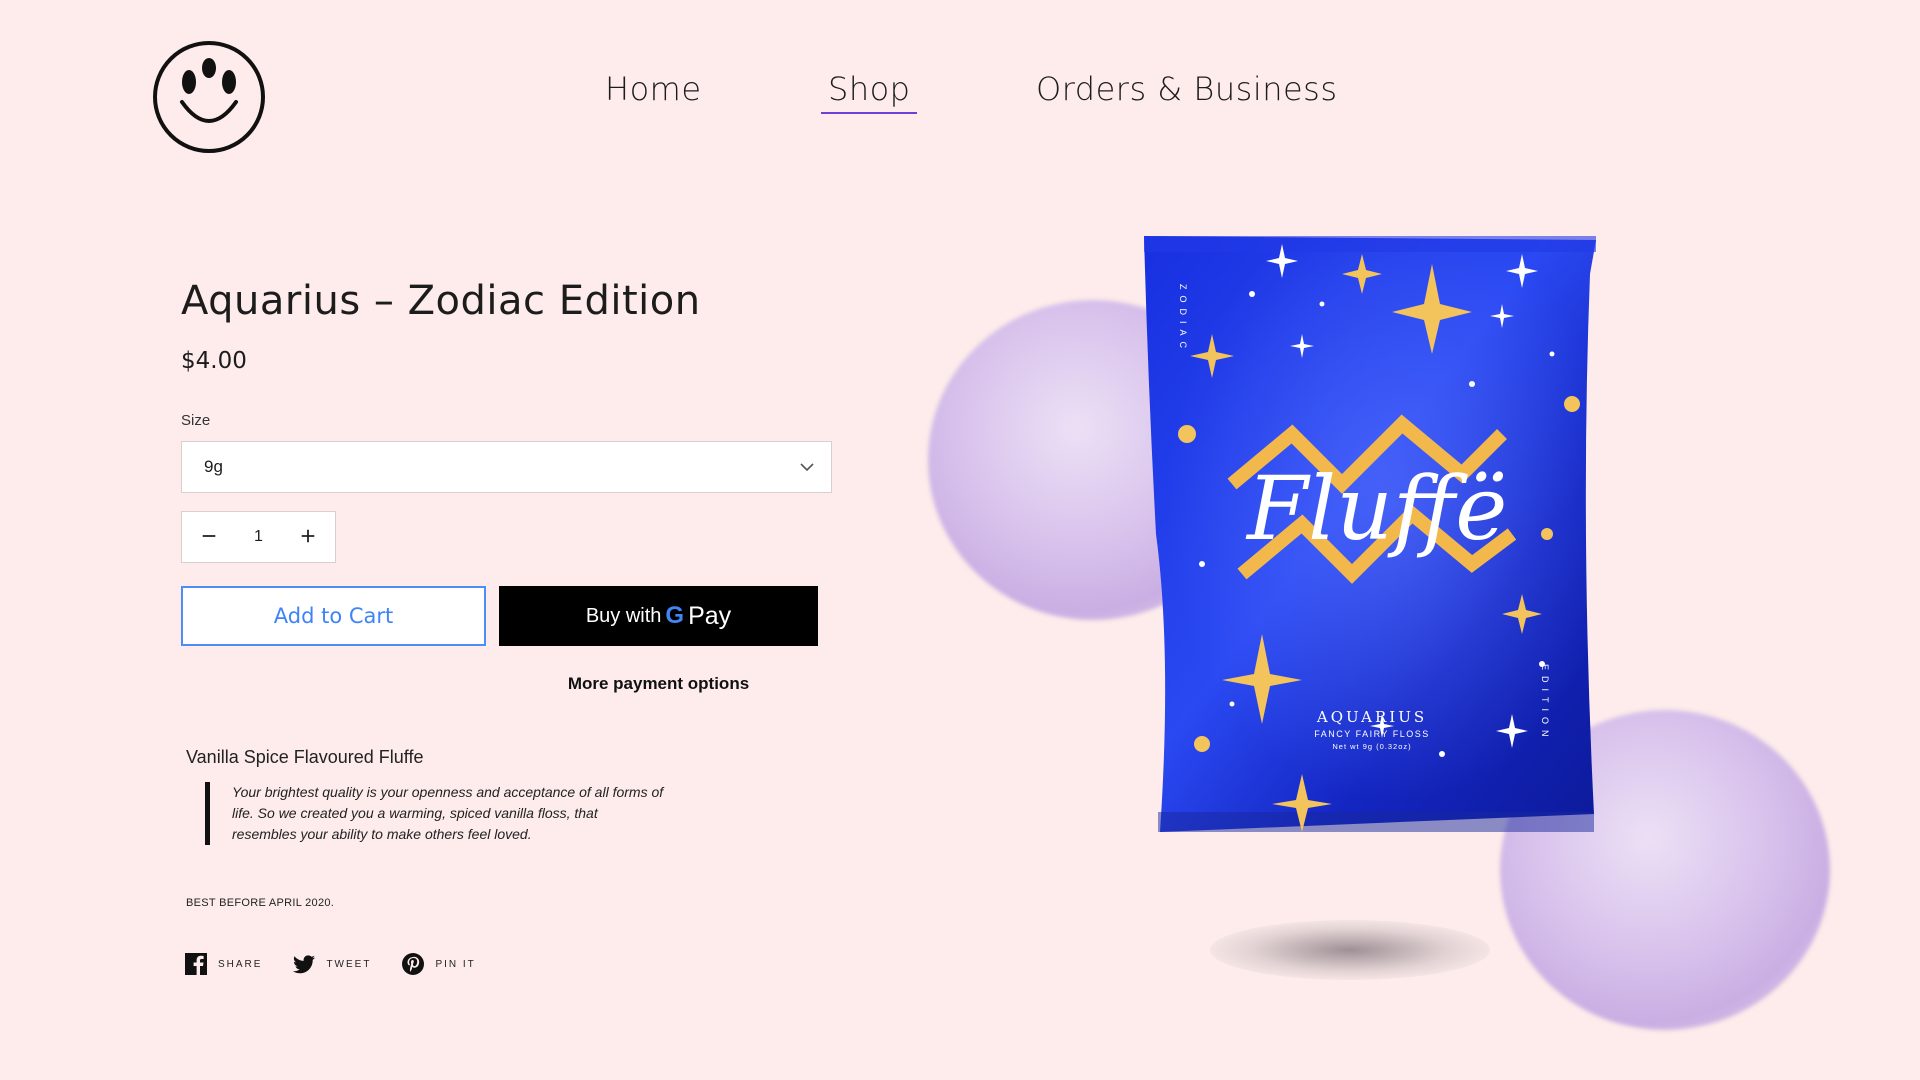 The height and width of the screenshot is (1080, 1920). What do you see at coordinates (1371, 717) in the screenshot?
I see `bag-name: AQUARIUS` at bounding box center [1371, 717].